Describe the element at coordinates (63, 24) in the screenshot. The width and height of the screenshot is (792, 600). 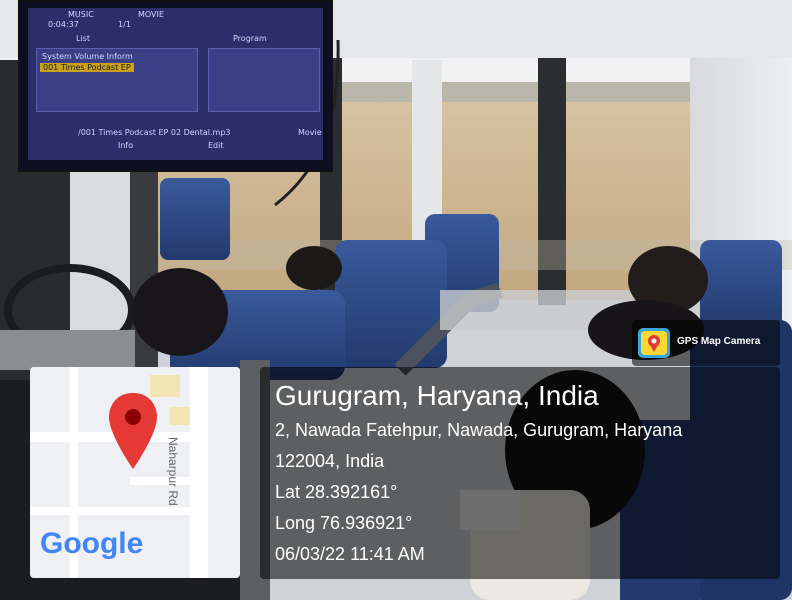
I see `play-time: 0:04:37` at that location.